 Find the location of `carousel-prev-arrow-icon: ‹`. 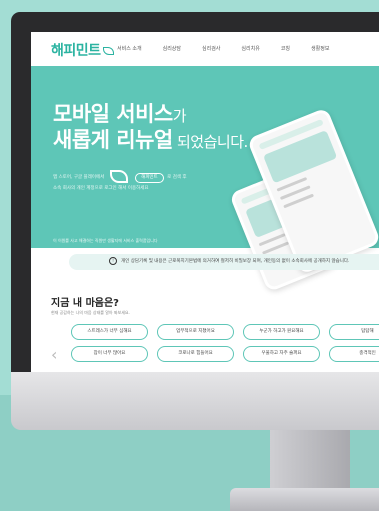

carousel-prev-arrow-icon: ‹ is located at coordinates (54, 354).